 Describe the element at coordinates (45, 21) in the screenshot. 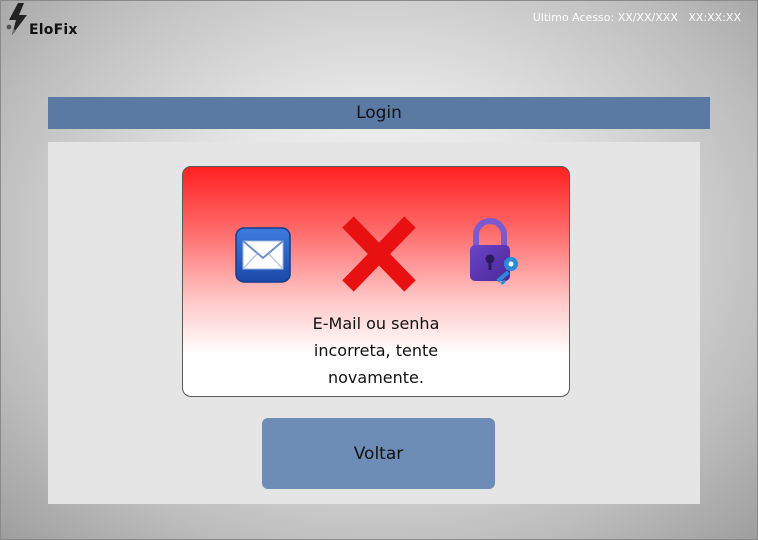

I see `app-logo: EloFix` at that location.